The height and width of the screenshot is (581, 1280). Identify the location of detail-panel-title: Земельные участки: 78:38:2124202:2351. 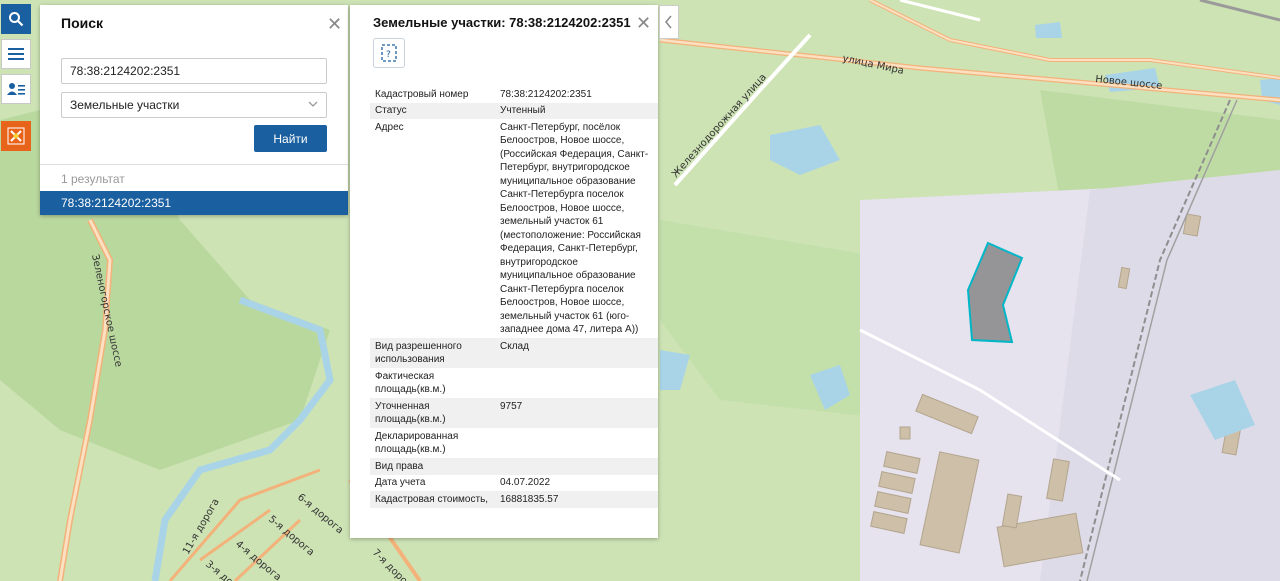
(502, 22).